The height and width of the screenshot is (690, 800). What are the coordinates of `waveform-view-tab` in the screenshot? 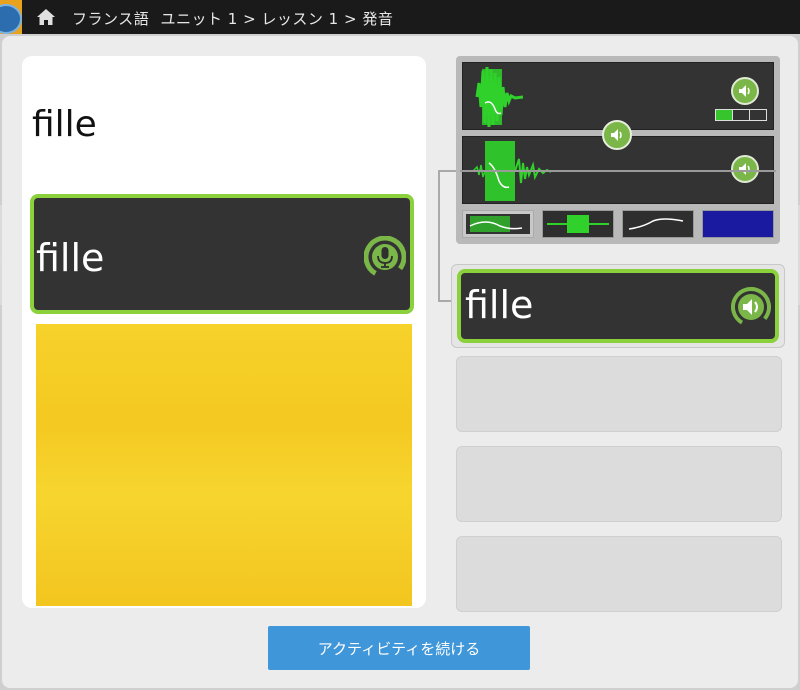 It's located at (498, 224).